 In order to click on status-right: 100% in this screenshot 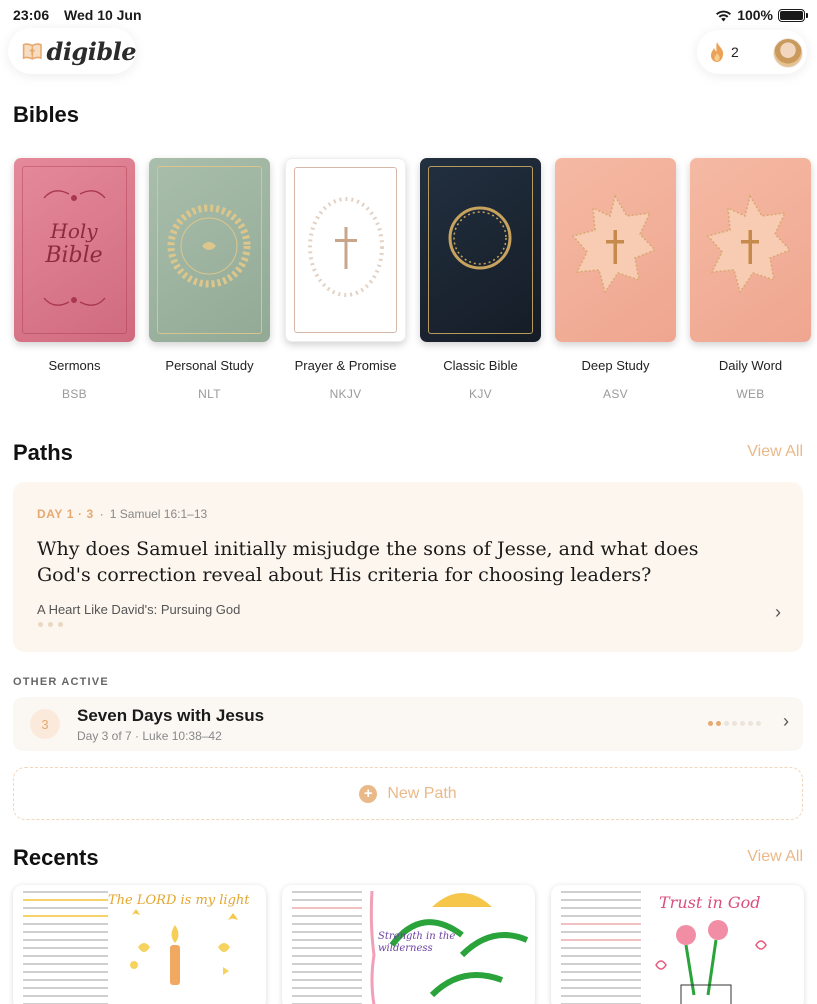, I will do `click(761, 15)`.